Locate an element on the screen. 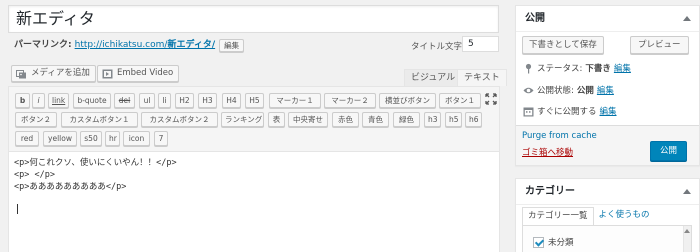 The width and height of the screenshot is (700, 252). qt-bquote-button: b-quote is located at coordinates (92, 100).